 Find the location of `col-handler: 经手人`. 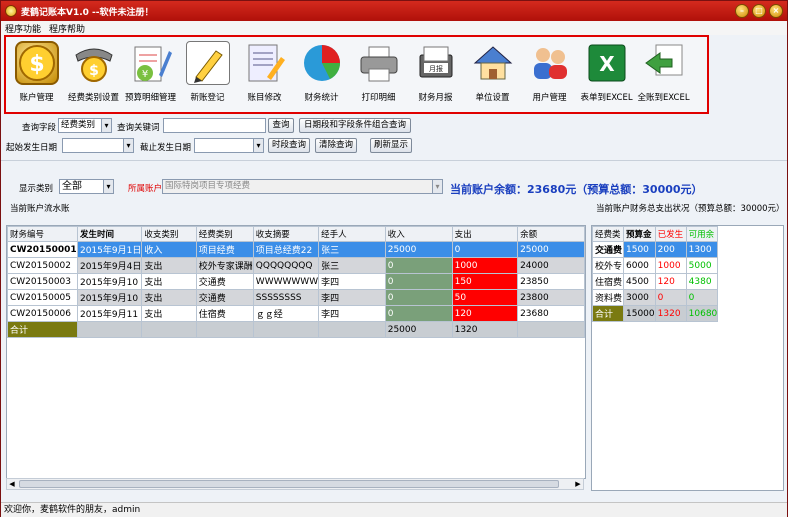

col-handler: 经手人 is located at coordinates (352, 234).